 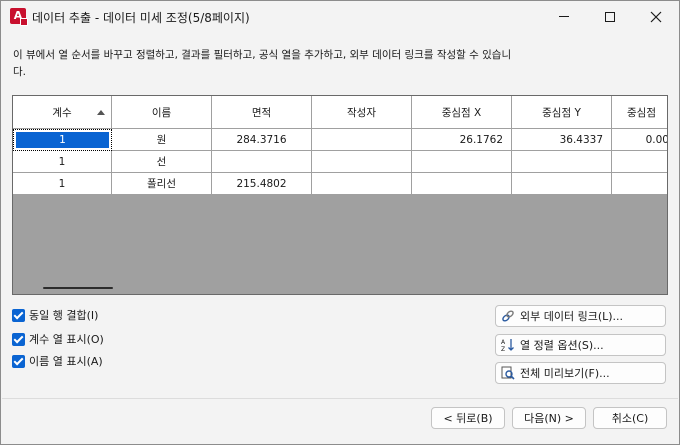 I want to click on show-count-column-checkbox: 계수 열 표시(O), so click(x=58, y=339).